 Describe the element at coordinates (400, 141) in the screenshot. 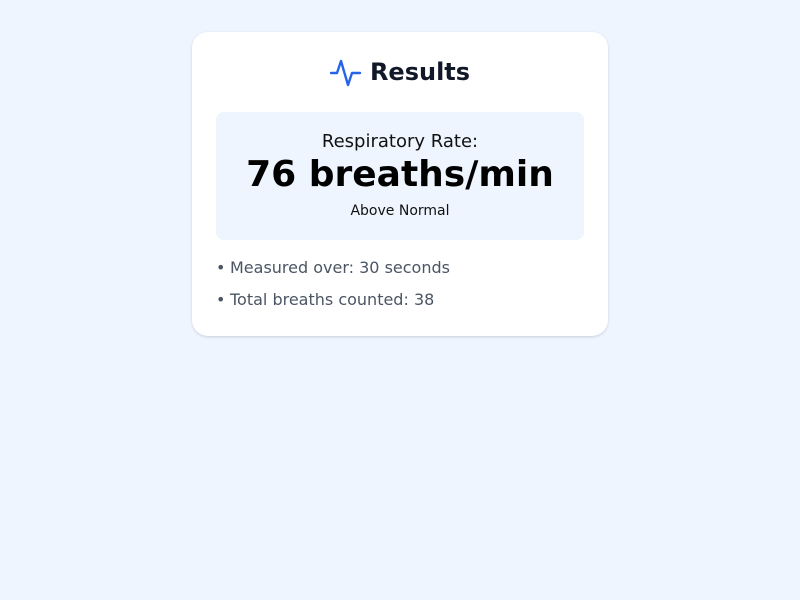

I see `result-label: Respiratory Rate:` at that location.